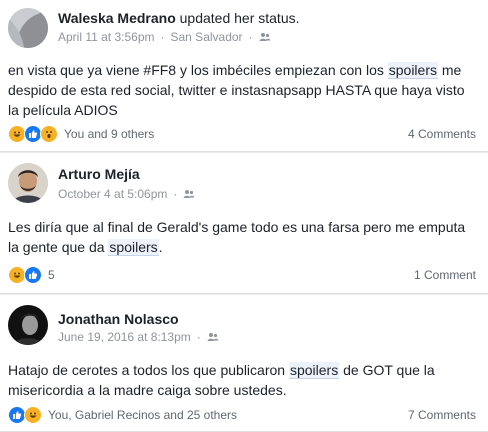  What do you see at coordinates (442, 134) in the screenshot?
I see `comments-count: 4 Comments` at bounding box center [442, 134].